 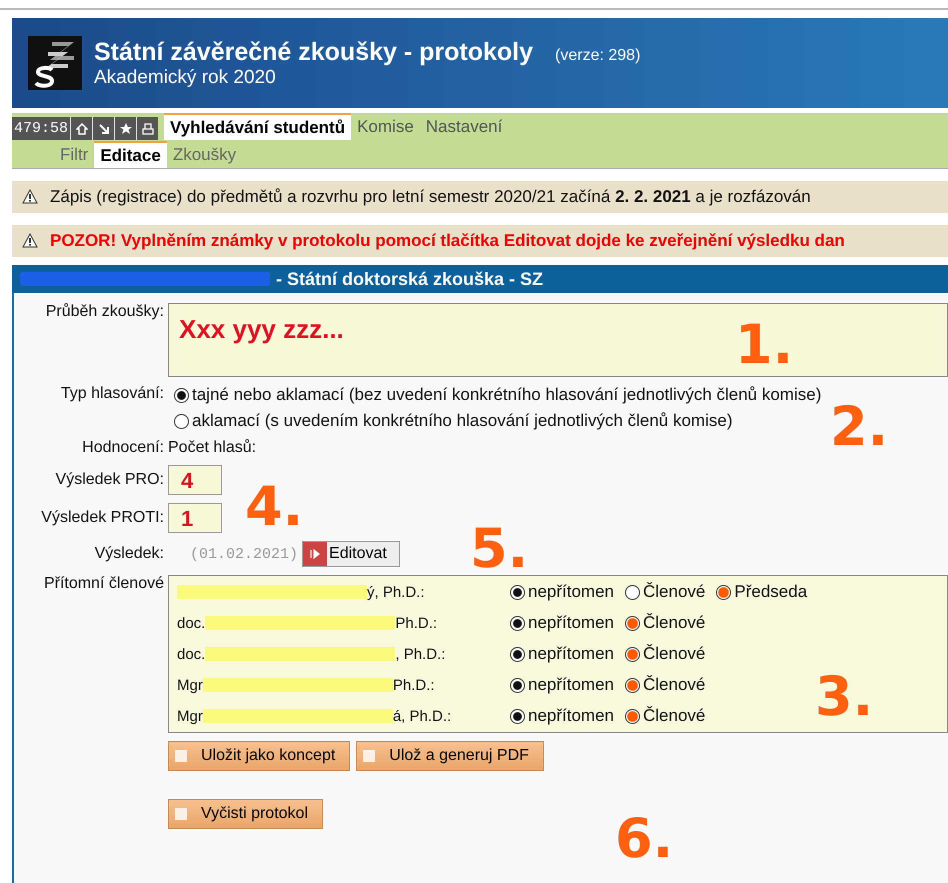 What do you see at coordinates (55, 63) in the screenshot?
I see `logo-icon` at bounding box center [55, 63].